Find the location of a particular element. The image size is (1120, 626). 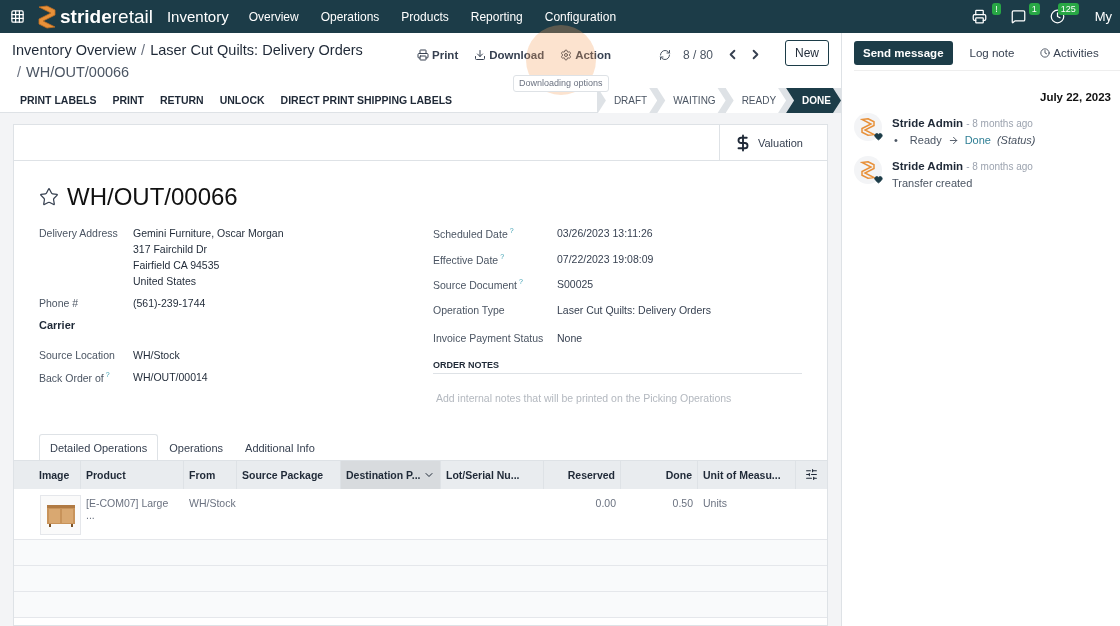

column-header: From is located at coordinates (210, 474).